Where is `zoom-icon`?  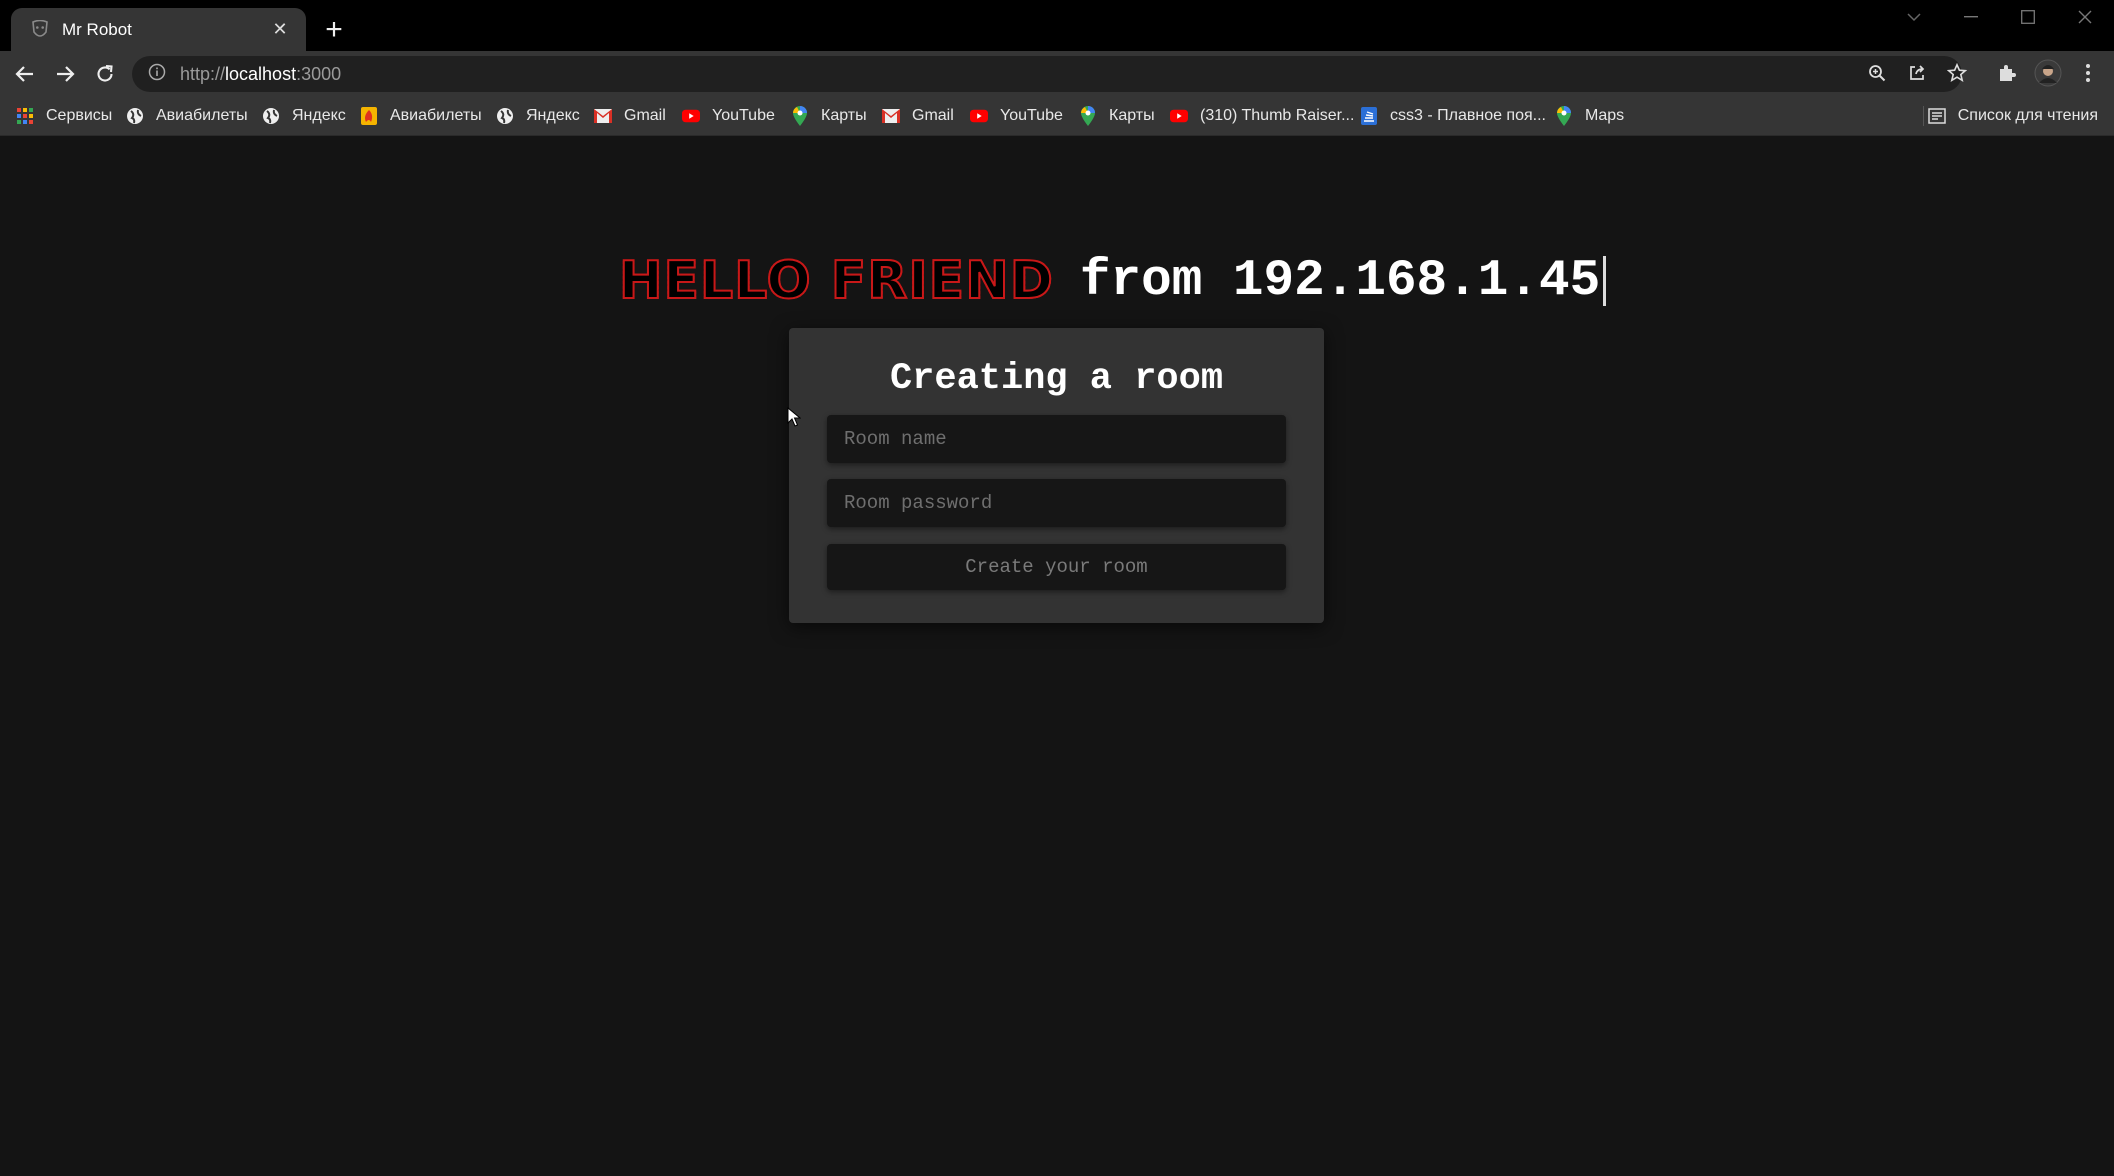 zoom-icon is located at coordinates (1877, 73).